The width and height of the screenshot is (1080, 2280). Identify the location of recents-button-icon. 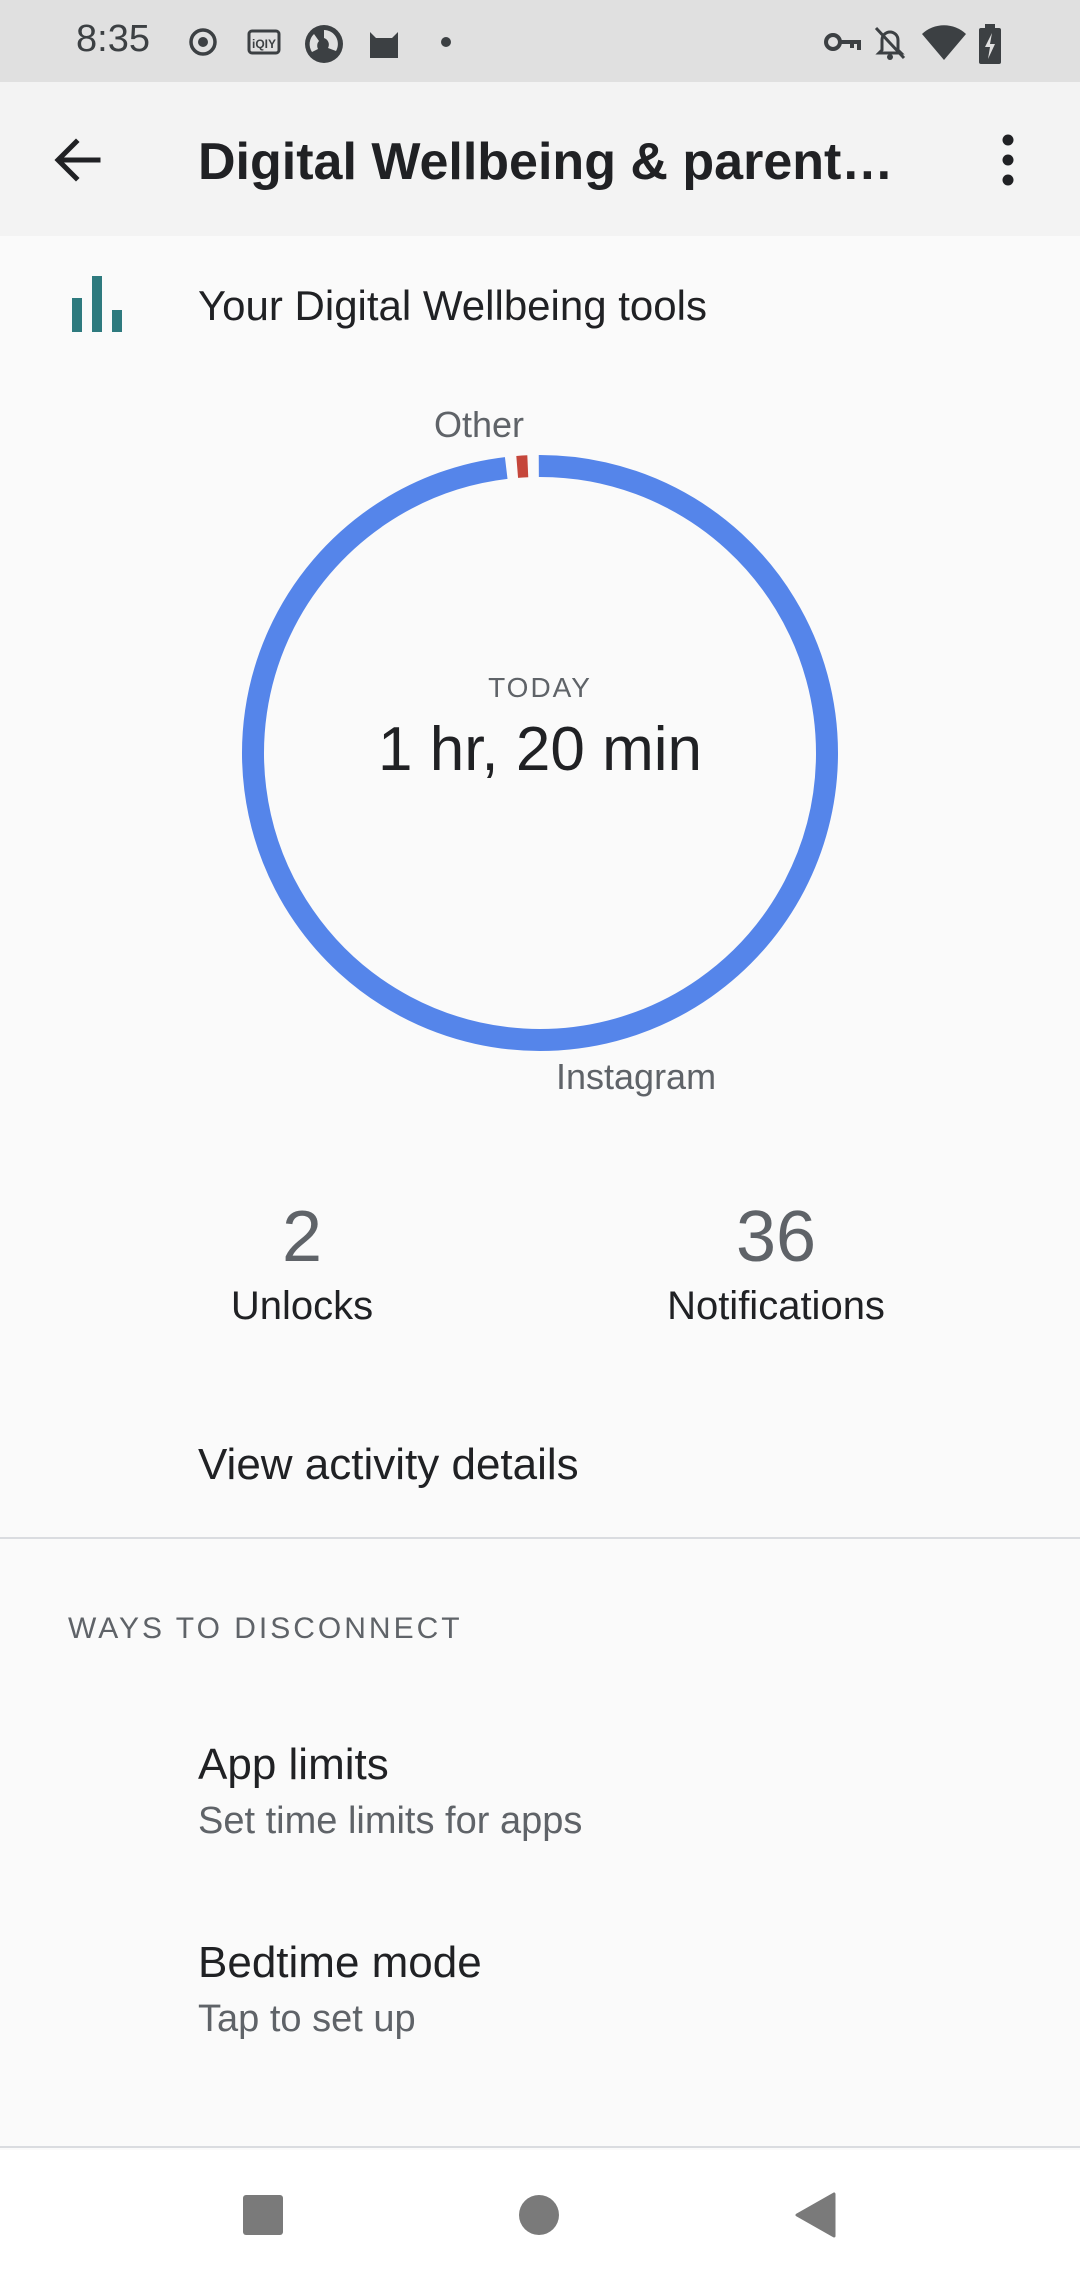
(263, 2215).